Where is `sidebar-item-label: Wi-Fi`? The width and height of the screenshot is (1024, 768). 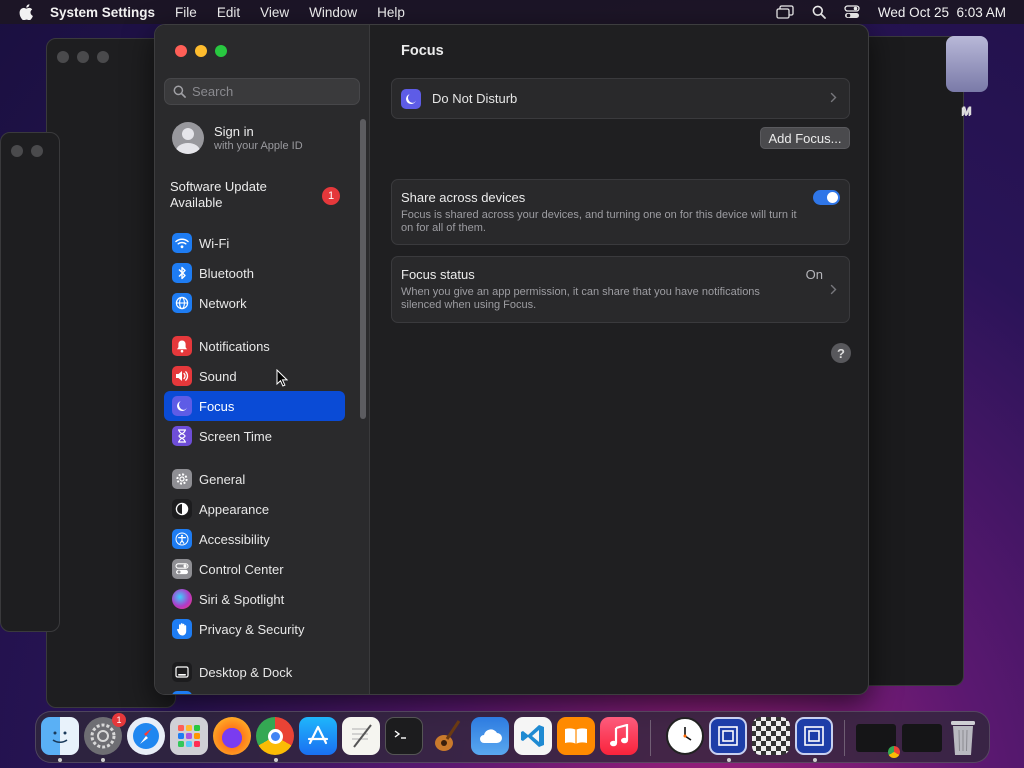
sidebar-item-label: Wi-Fi is located at coordinates (214, 243).